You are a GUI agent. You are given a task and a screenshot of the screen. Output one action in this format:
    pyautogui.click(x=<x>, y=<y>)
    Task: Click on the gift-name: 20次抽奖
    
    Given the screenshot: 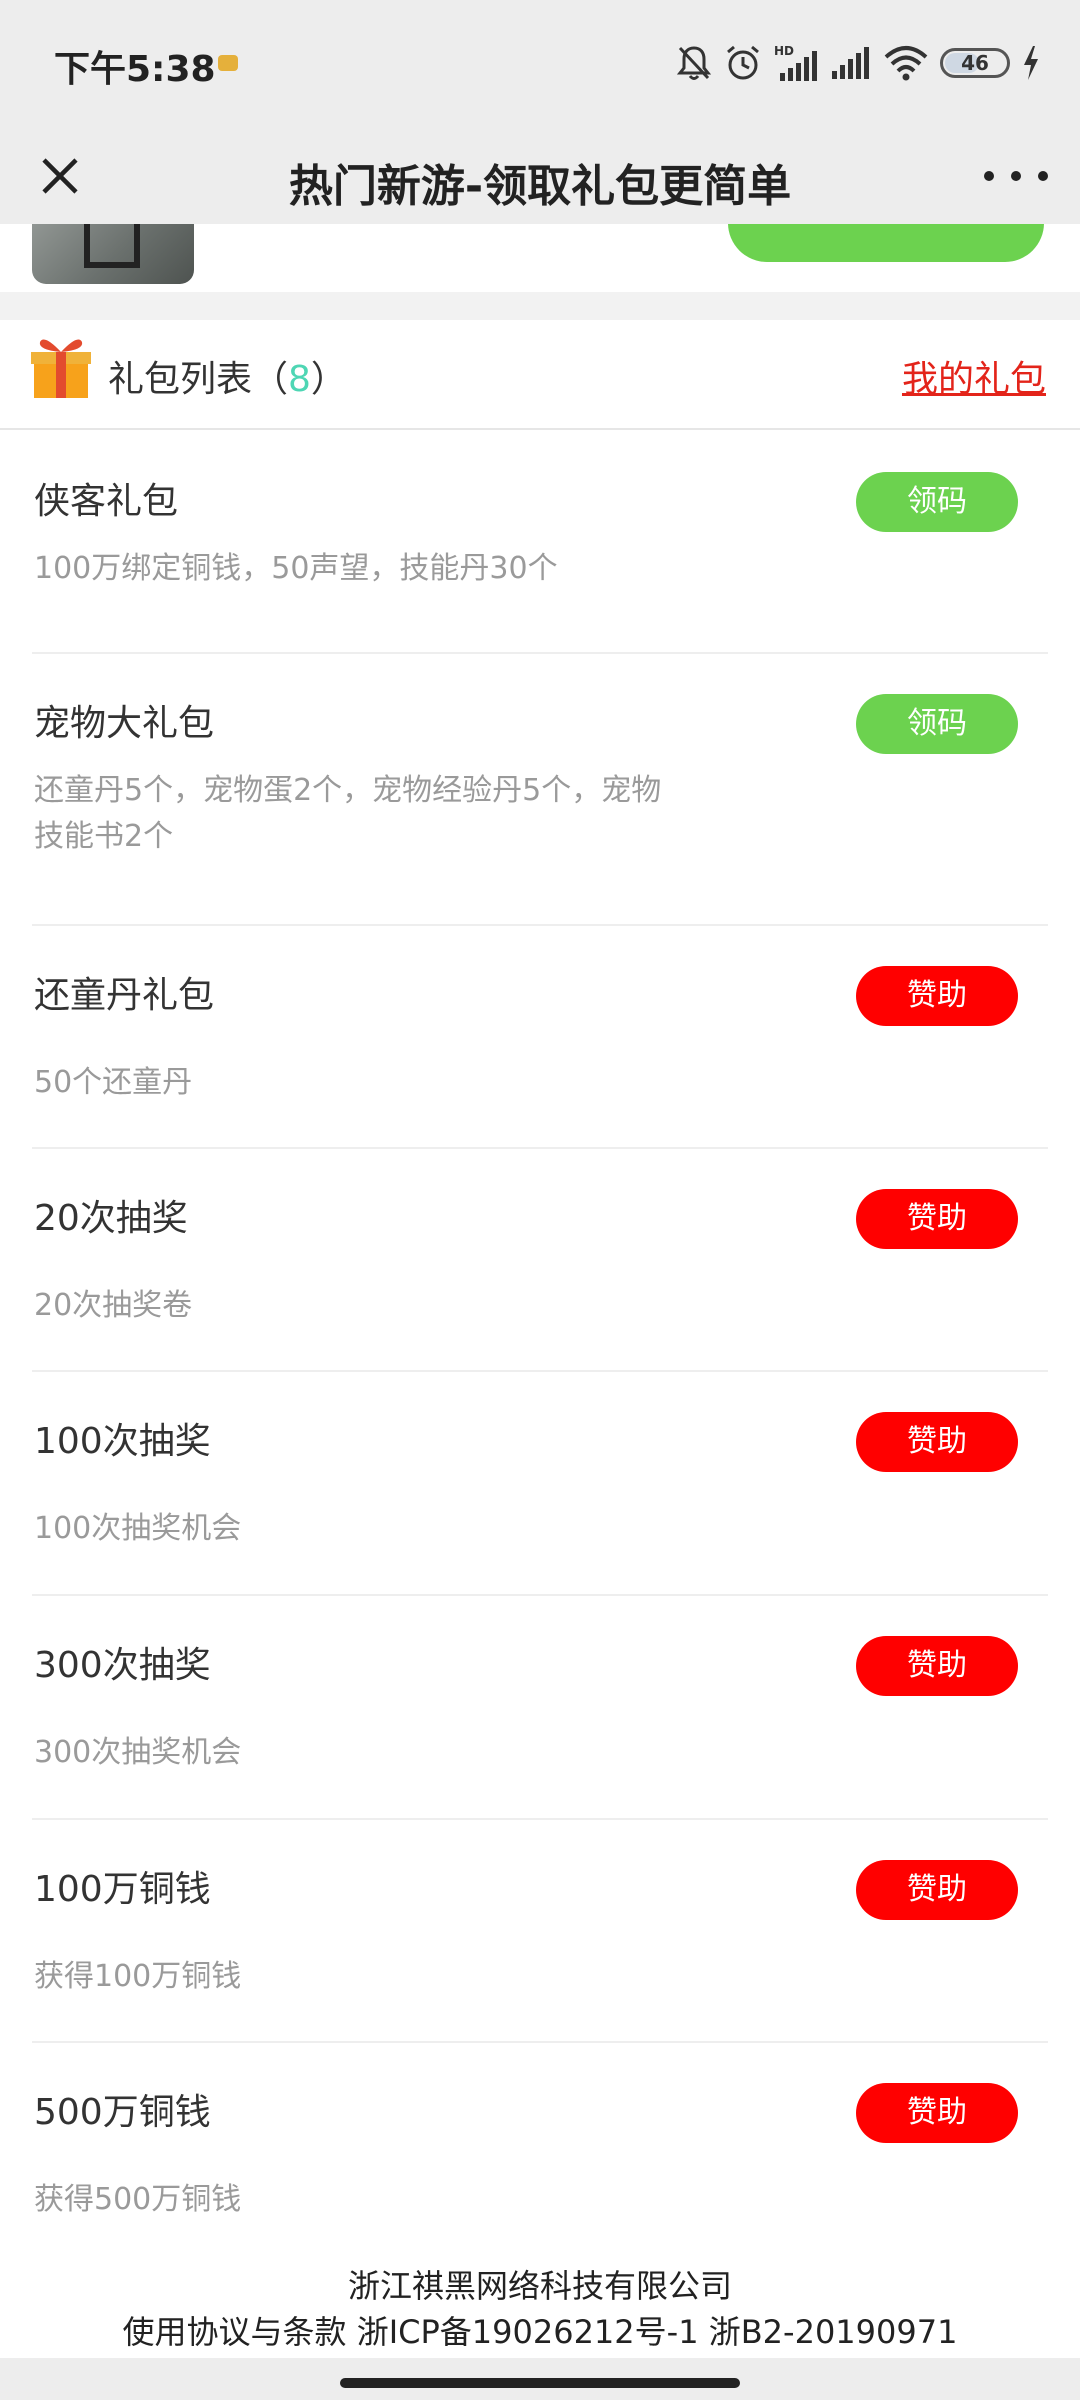 What is the action you would take?
    pyautogui.click(x=111, y=1218)
    